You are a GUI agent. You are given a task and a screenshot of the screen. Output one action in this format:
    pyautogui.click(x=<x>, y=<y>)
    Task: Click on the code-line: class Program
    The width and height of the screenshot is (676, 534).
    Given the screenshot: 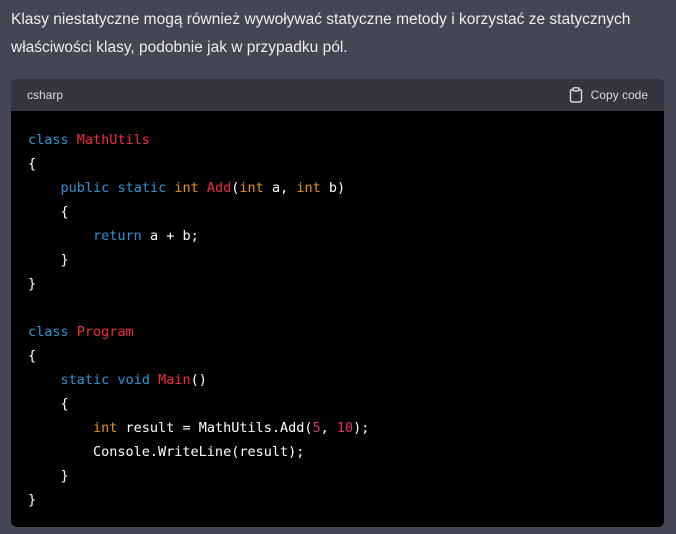 What is the action you would take?
    pyautogui.click(x=81, y=332)
    